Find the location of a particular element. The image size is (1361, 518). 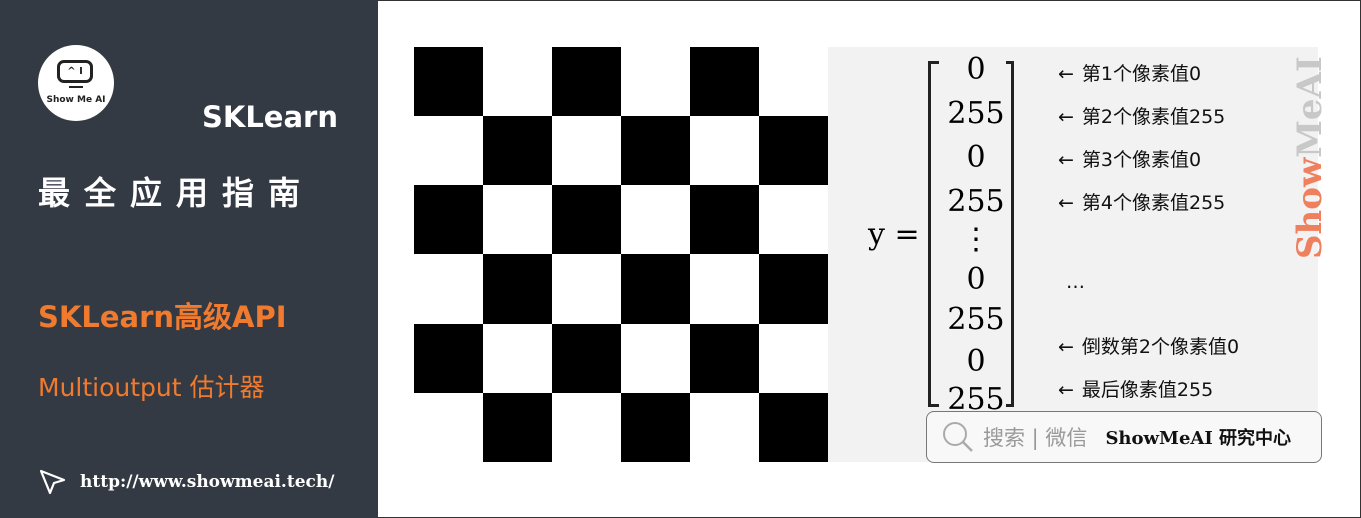

url-text: http://www.showmeai.tech/ is located at coordinates (207, 482).